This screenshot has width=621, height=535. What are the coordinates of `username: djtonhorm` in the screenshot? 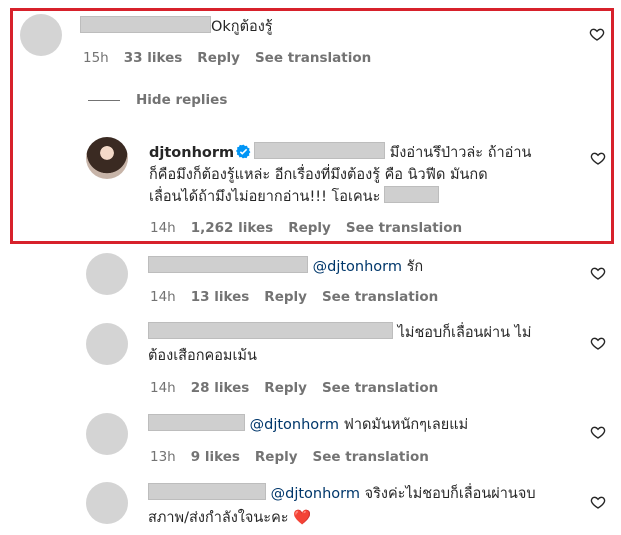 It's located at (191, 153).